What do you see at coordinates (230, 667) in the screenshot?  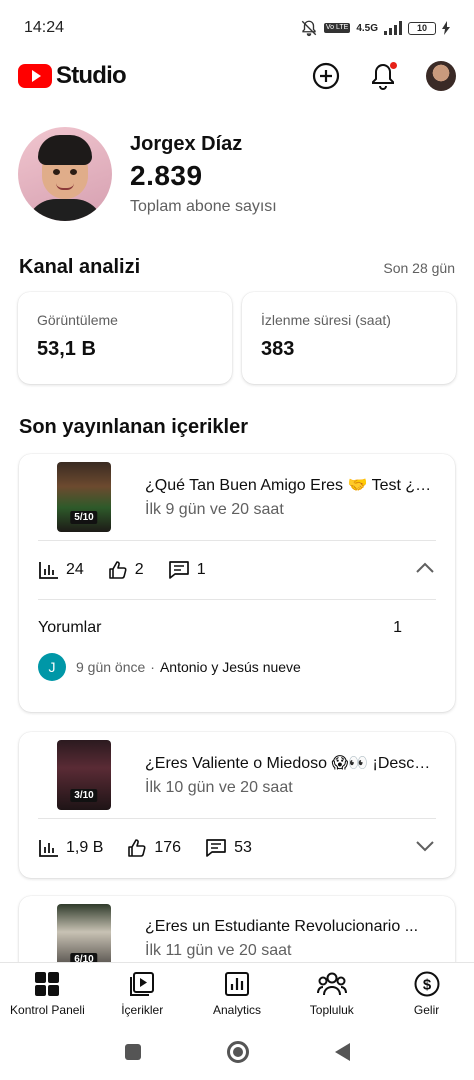 I see `comment-text: Antonio y Jesús nueve` at bounding box center [230, 667].